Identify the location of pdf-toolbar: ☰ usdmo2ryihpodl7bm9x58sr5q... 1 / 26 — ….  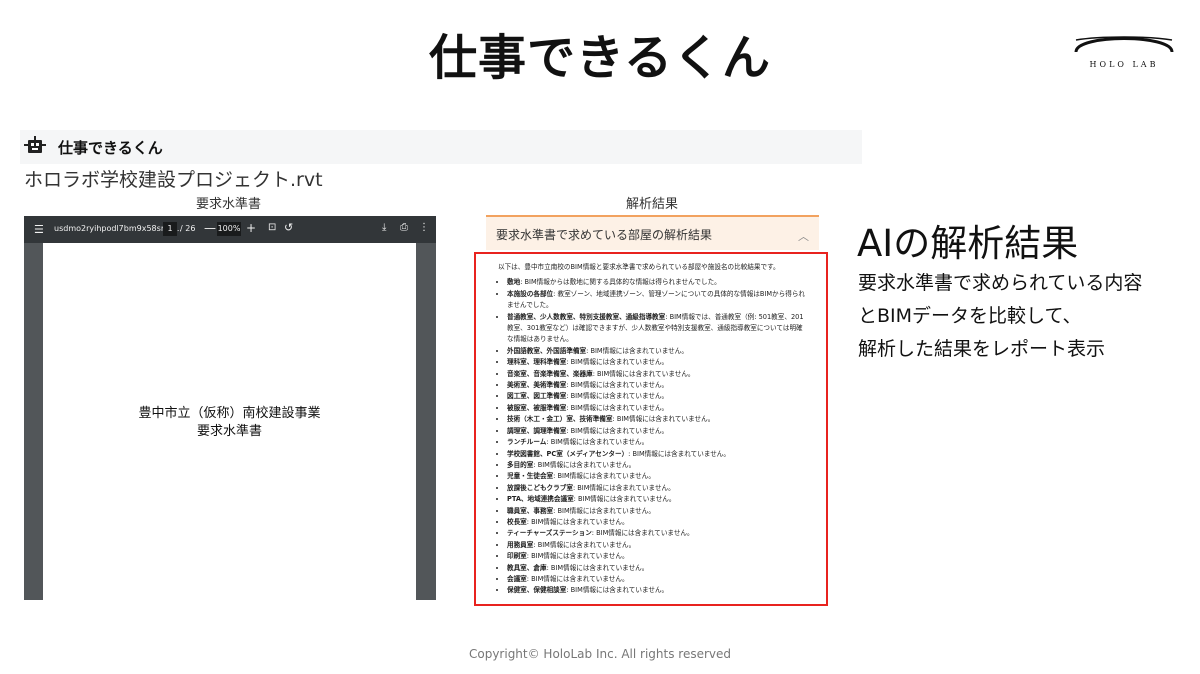
(230, 229).